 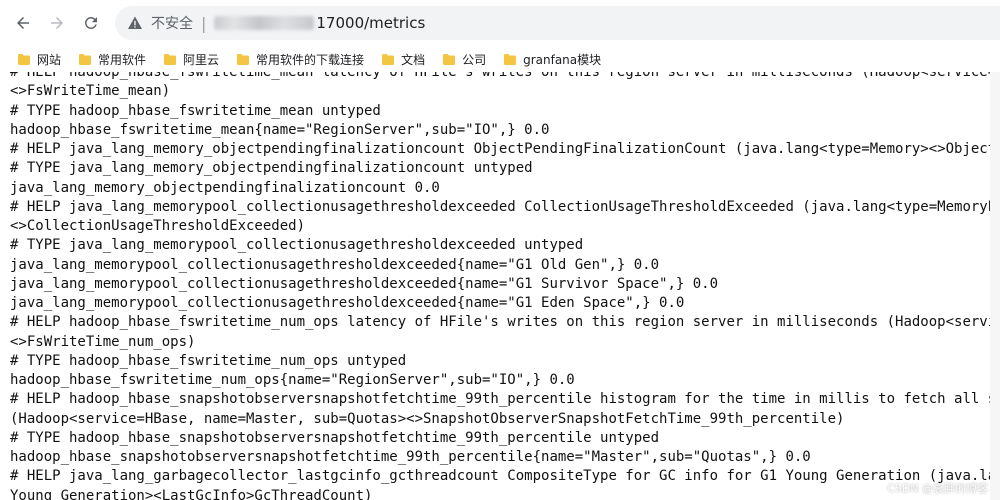 I want to click on watermark: CSDN @衰胖的博客, so click(x=937, y=488).